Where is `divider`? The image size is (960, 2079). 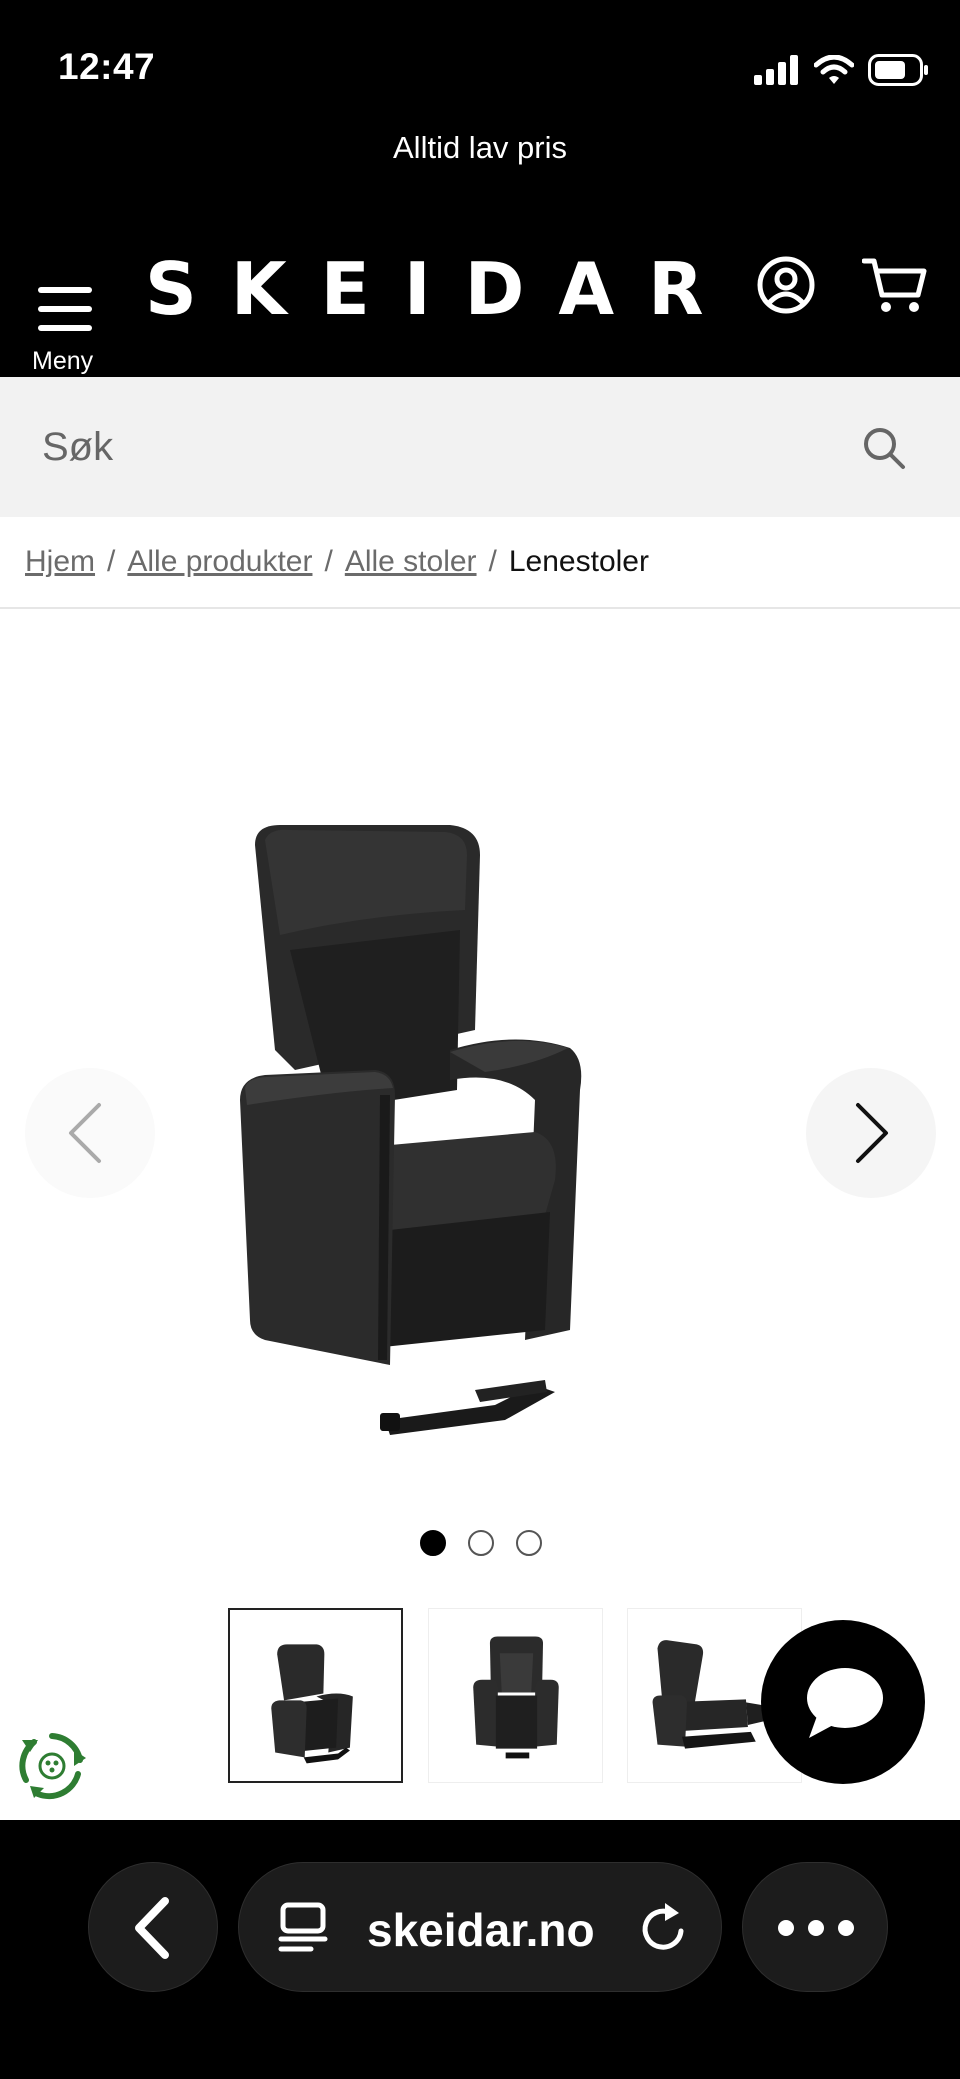
divider is located at coordinates (480, 608).